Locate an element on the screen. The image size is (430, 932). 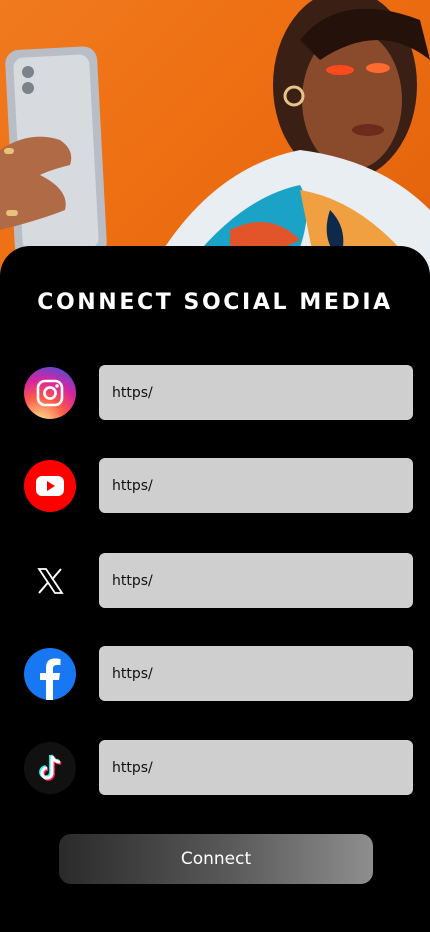
page-title: CONNECT SOCIAL MEDIA is located at coordinates (215, 302).